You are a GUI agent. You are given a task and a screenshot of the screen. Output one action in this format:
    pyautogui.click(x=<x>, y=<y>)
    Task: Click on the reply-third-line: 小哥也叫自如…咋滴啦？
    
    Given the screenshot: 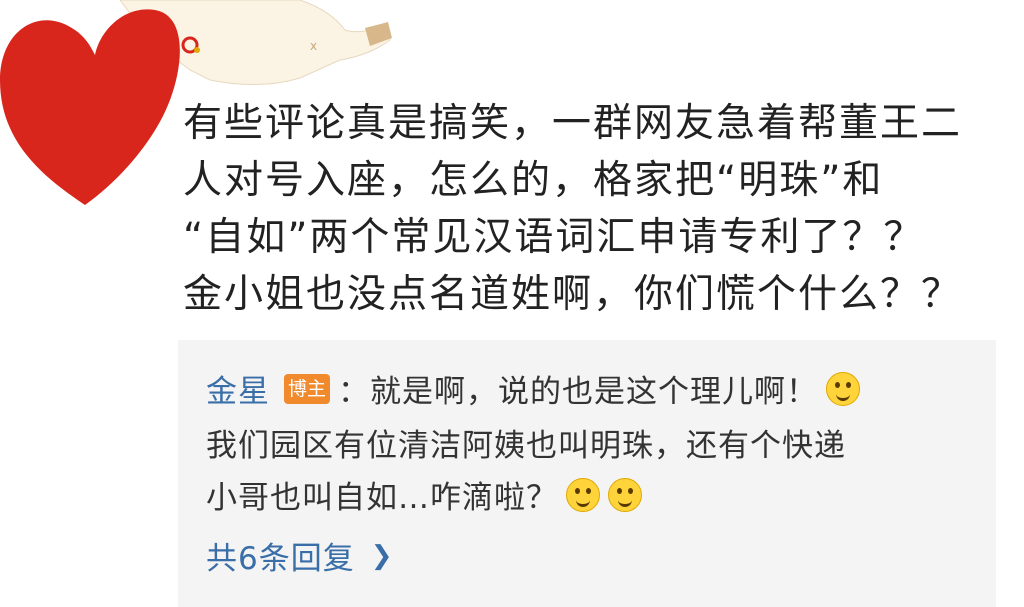 What is the action you would take?
    pyautogui.click(x=424, y=494)
    